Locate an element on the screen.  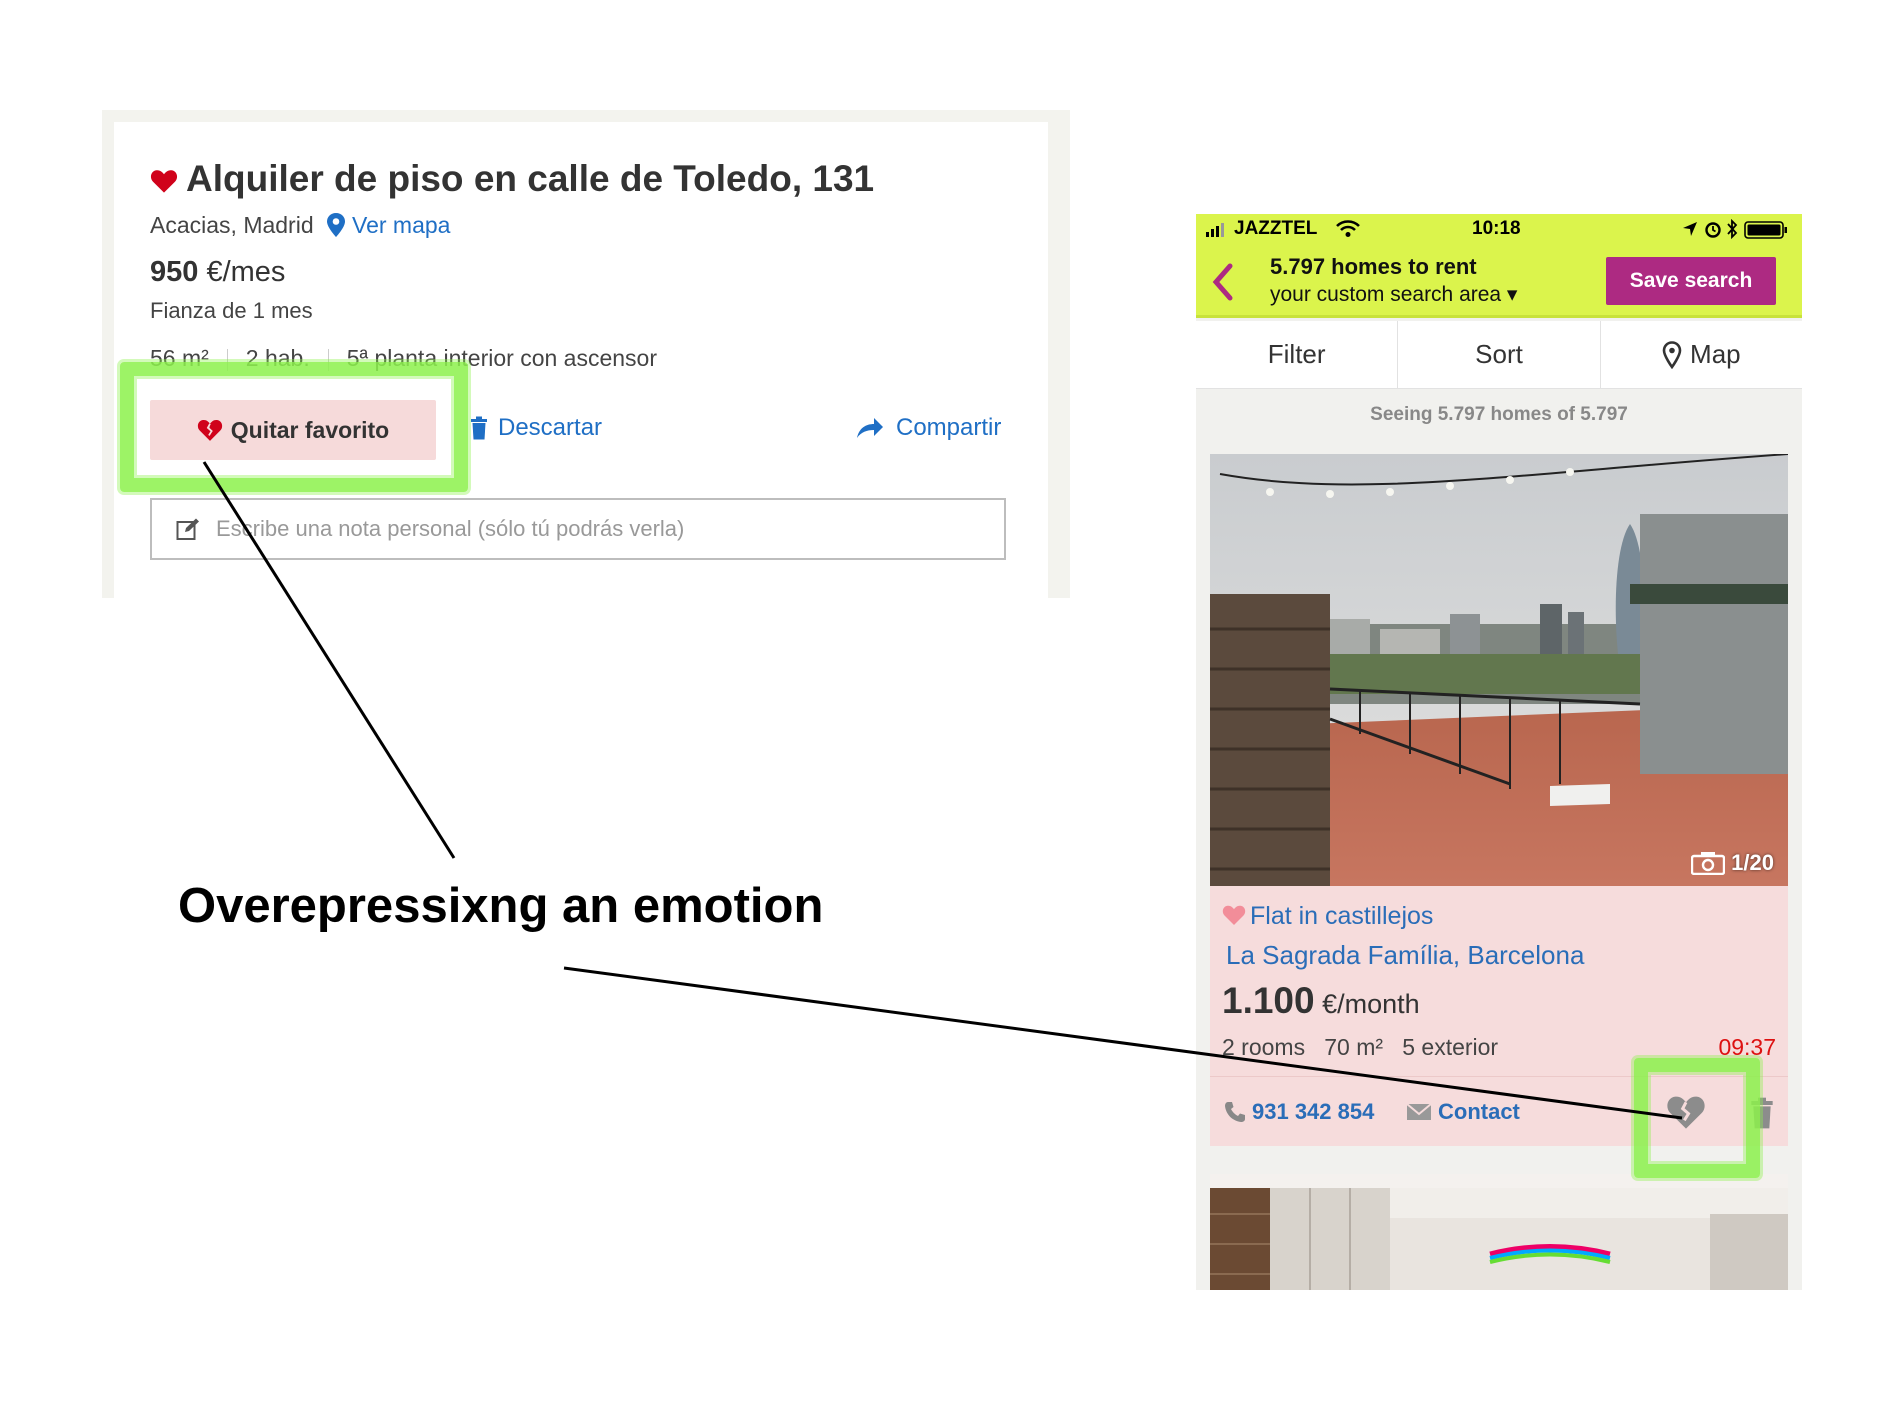
remove-favorite-button: Quitar favorito is located at coordinates (293, 430).